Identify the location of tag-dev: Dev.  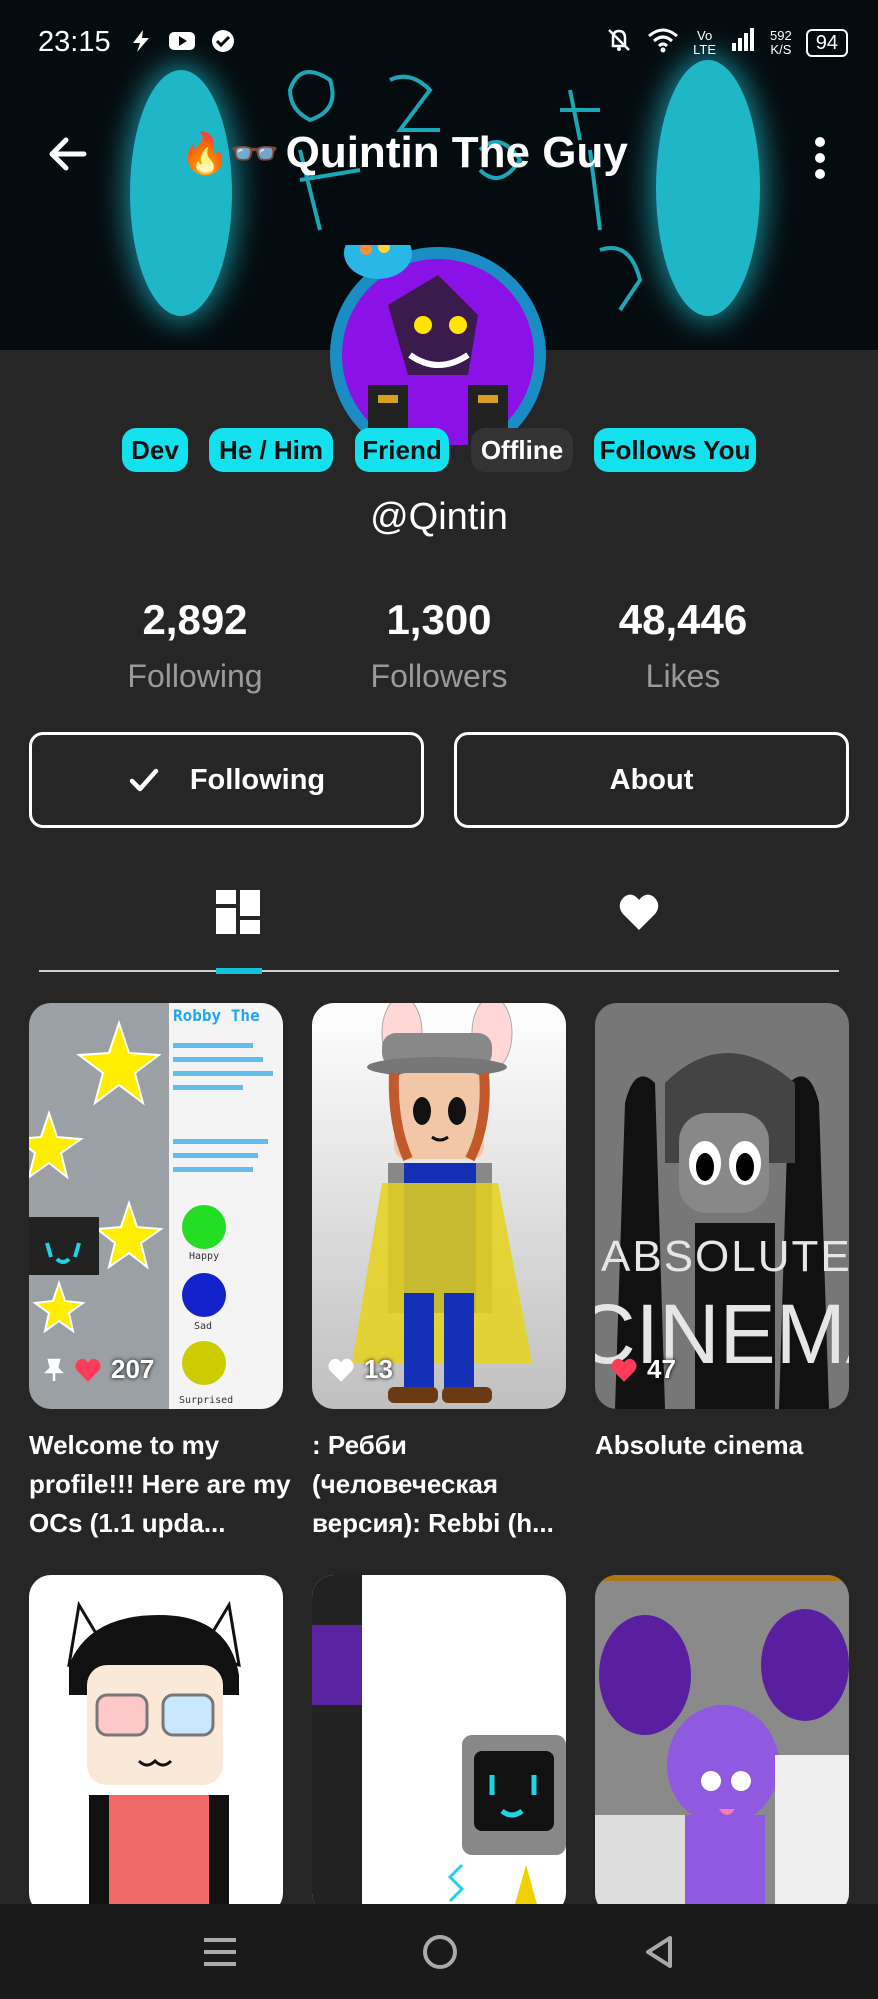
(155, 450).